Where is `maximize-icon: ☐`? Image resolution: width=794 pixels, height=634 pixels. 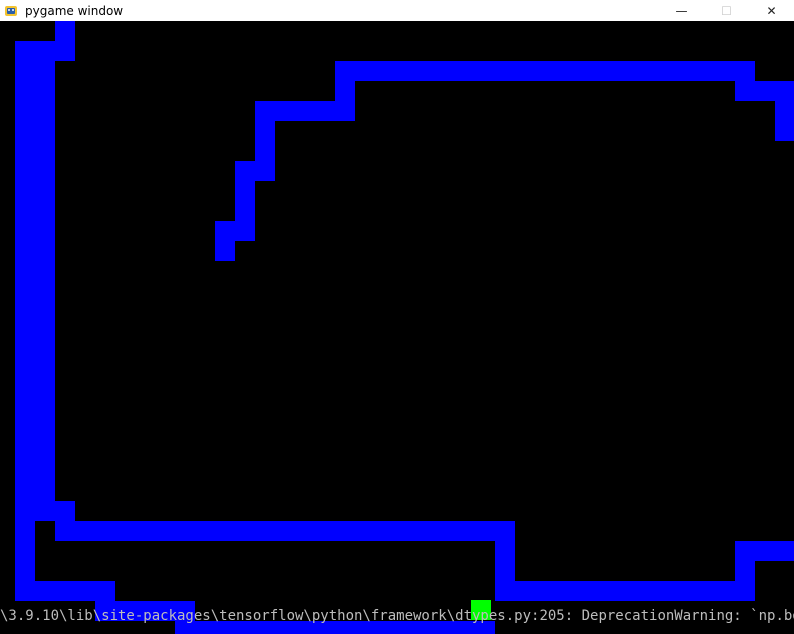 maximize-icon: ☐ is located at coordinates (726, 10).